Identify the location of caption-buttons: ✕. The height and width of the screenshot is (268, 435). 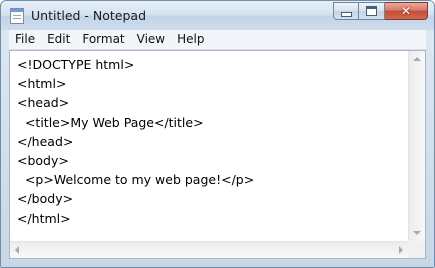
(380, 11).